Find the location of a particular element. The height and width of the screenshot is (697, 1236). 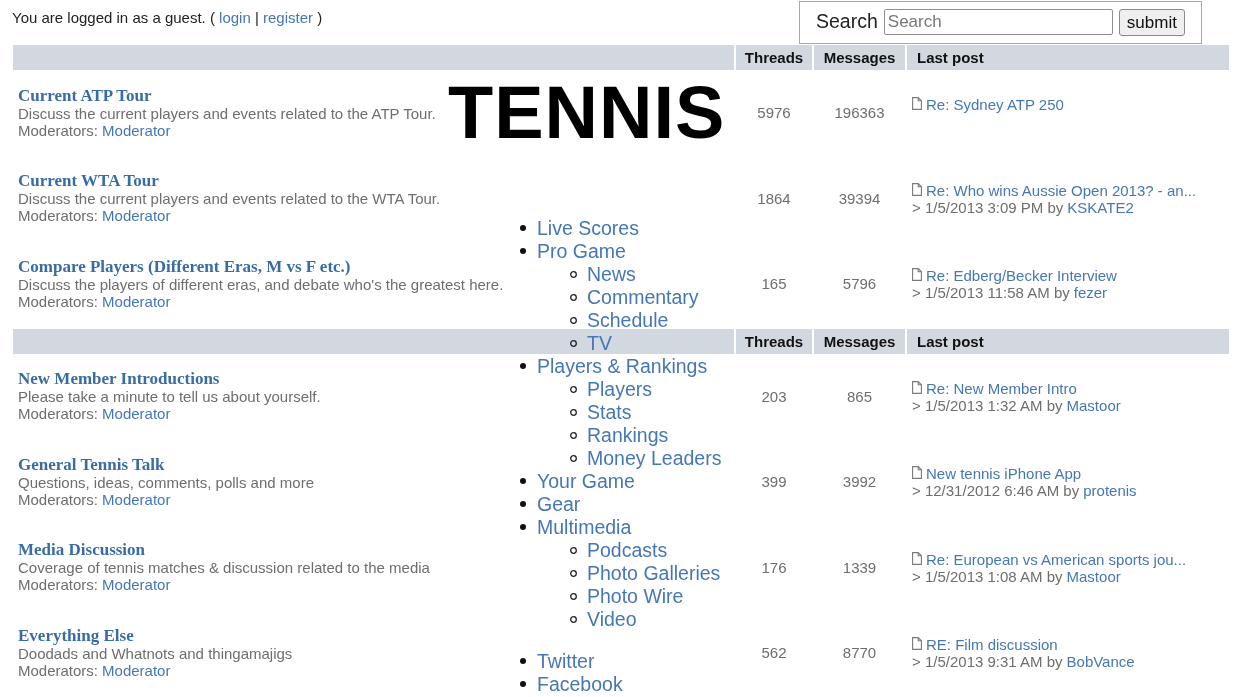

last-post-link: Re: New Member Intro is located at coordinates (1001, 388).